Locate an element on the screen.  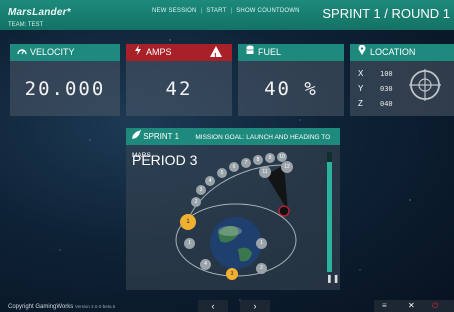
earth-planet is located at coordinates (236, 243).